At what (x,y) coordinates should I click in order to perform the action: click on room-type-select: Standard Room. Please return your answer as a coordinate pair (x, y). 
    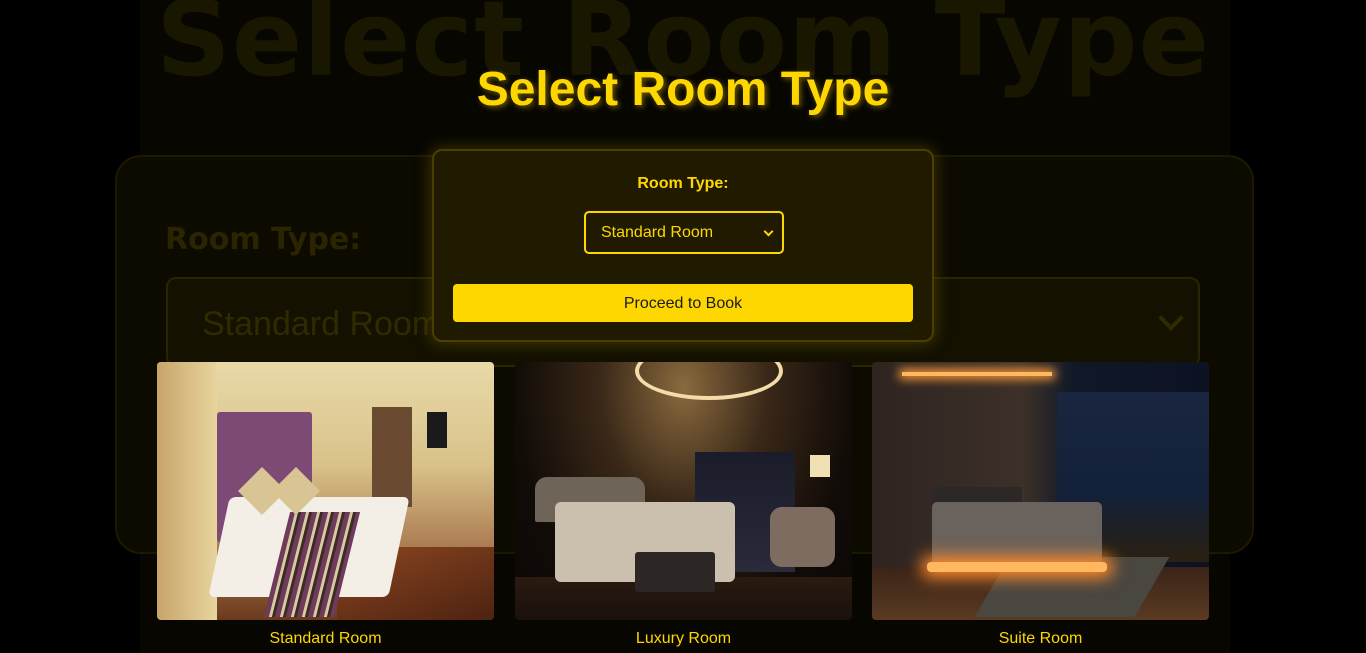
    Looking at the image, I should click on (684, 232).